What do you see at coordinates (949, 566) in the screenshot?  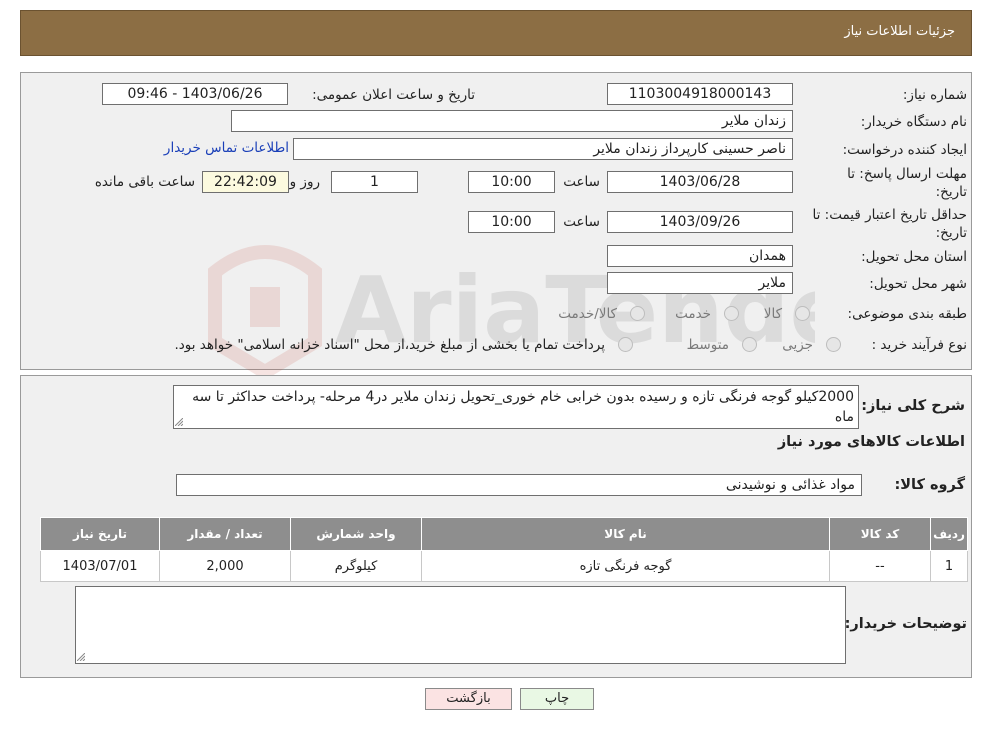 I see `cell-row: 1` at bounding box center [949, 566].